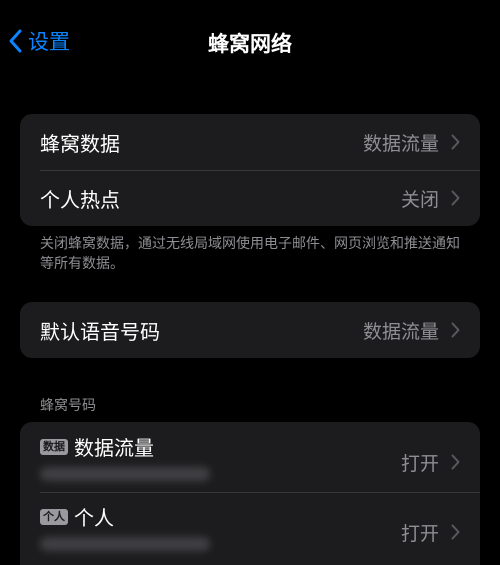  I want to click on cellular-data-row: 蜂窝数据 数据流量, so click(250, 142).